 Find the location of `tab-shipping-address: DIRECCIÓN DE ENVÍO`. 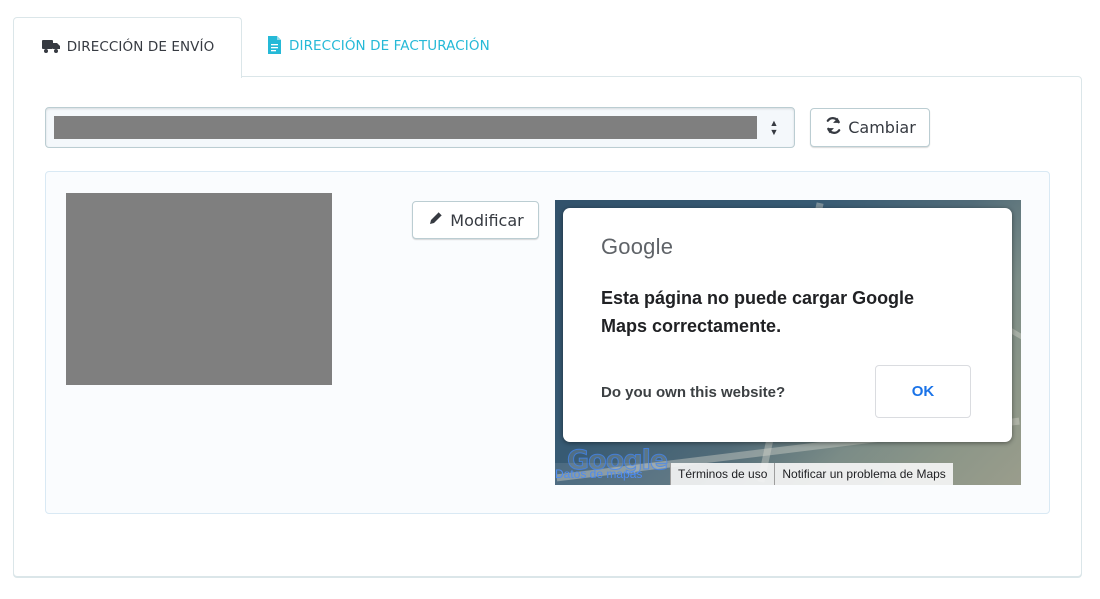

tab-shipping-address: DIRECCIÓN DE ENVÍO is located at coordinates (127, 47).